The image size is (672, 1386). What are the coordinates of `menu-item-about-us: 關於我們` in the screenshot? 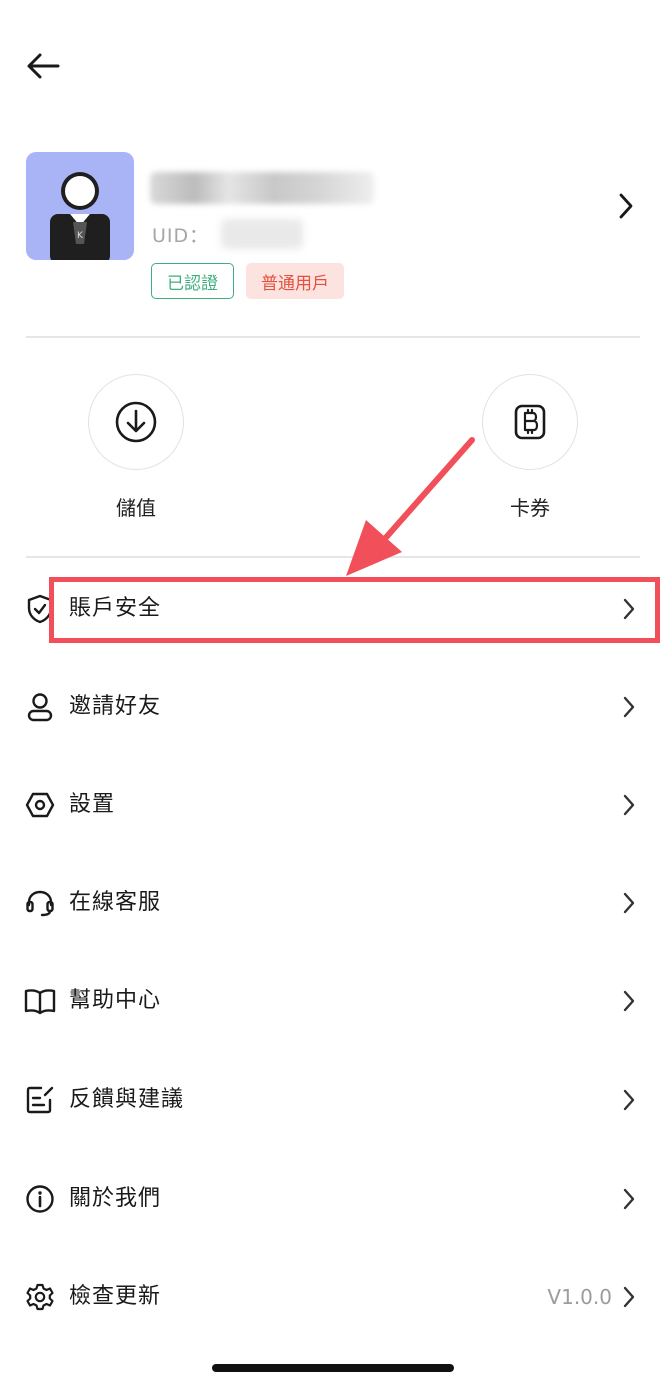 It's located at (336, 1199).